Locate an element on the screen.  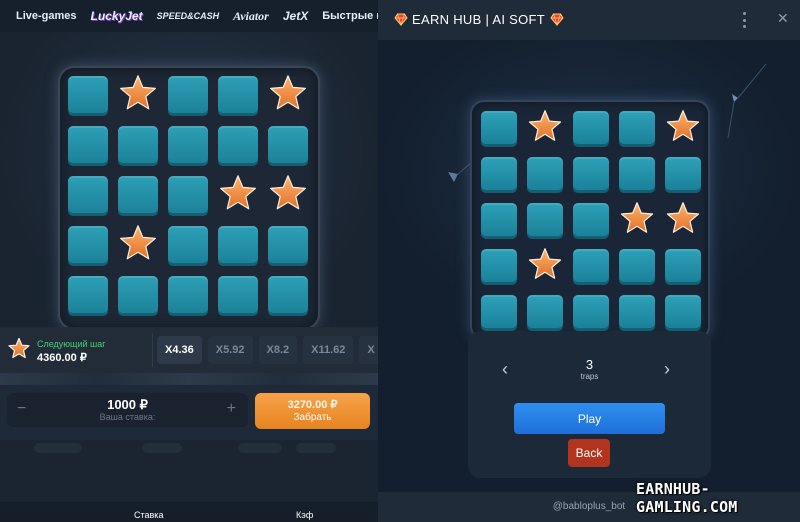
multiplier-chip: X is located at coordinates (368, 350).